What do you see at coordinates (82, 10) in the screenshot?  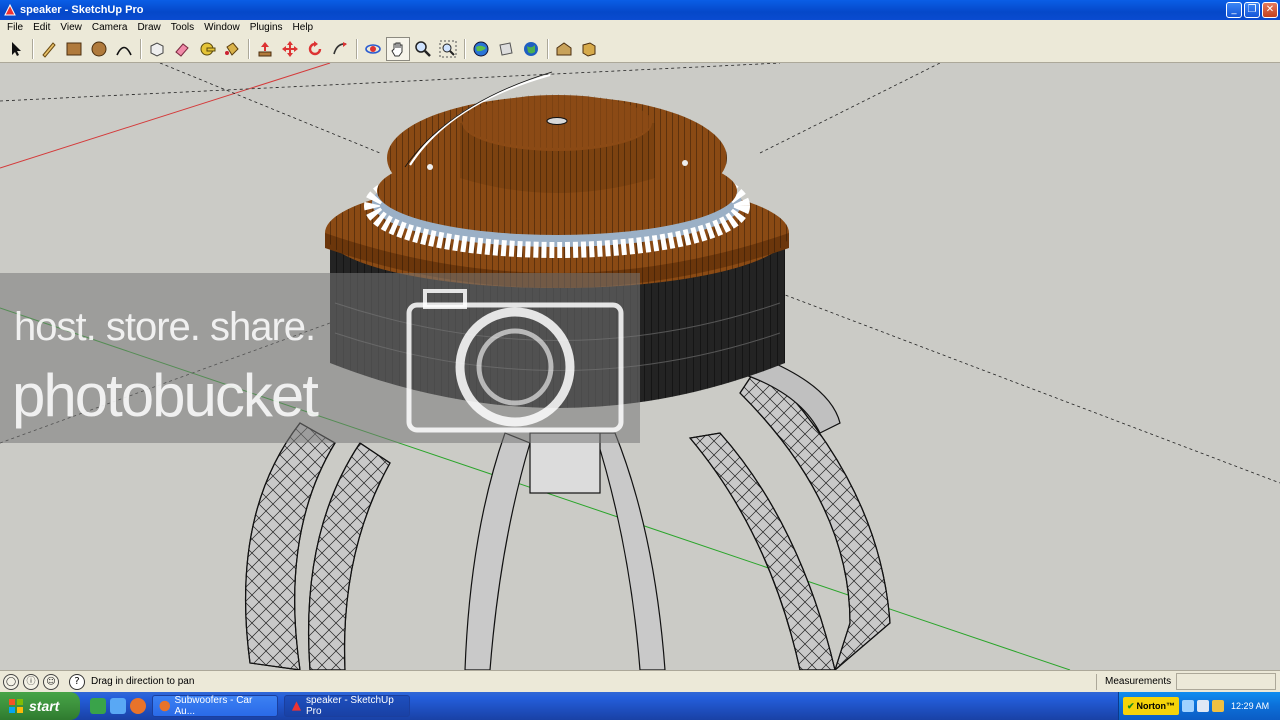 I see `window-title: speaker - SketchUp Pro` at bounding box center [82, 10].